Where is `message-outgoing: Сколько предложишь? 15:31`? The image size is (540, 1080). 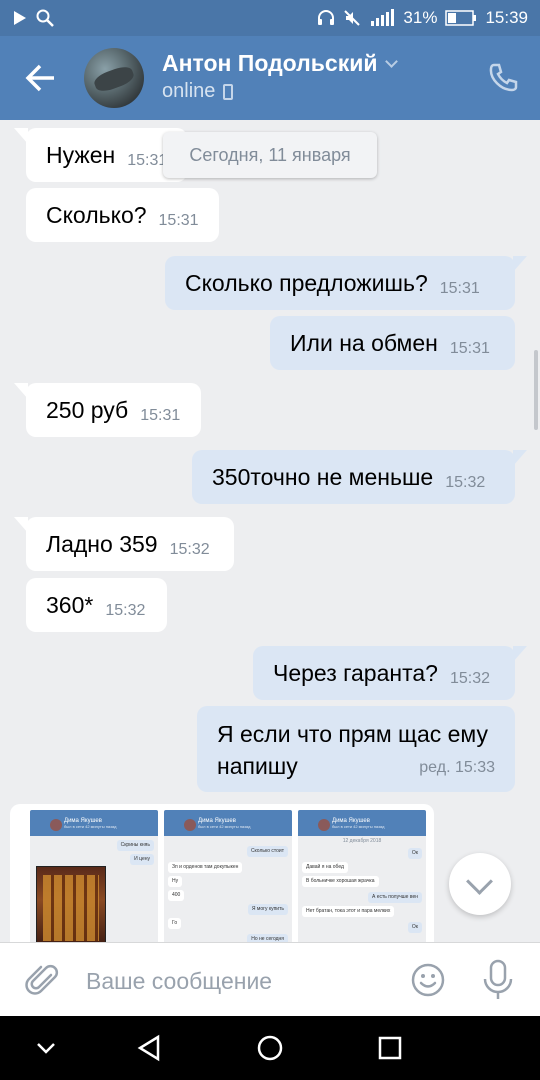 message-outgoing: Сколько предложишь? 15:31 is located at coordinates (346, 283).